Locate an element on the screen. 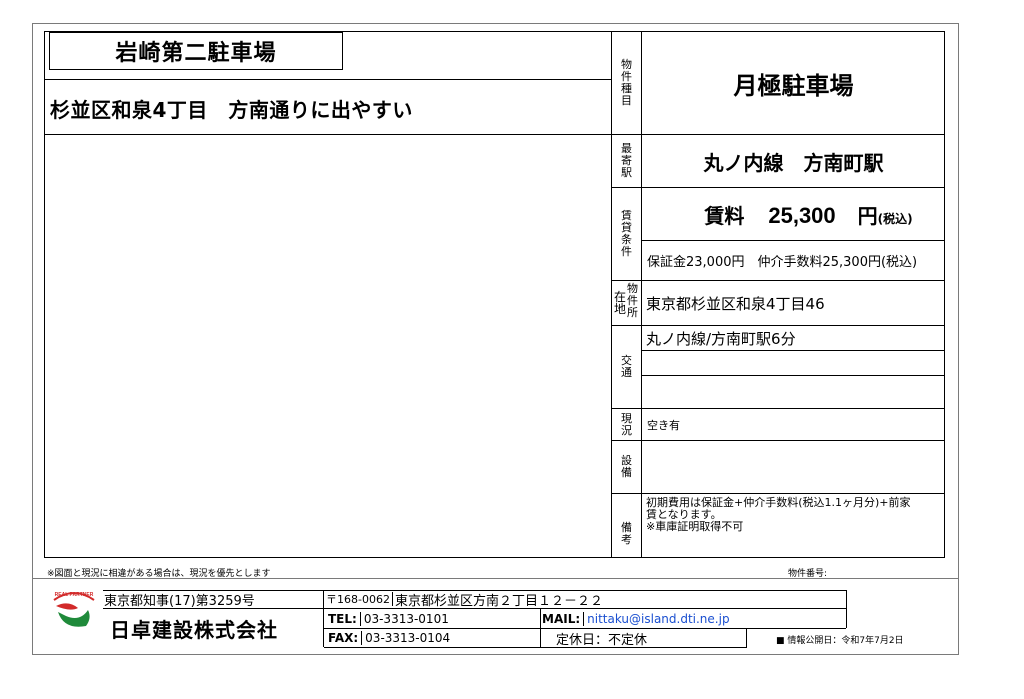 The width and height of the screenshot is (1024, 699). property-name: 岩崎第二駐車場 is located at coordinates (196, 51).